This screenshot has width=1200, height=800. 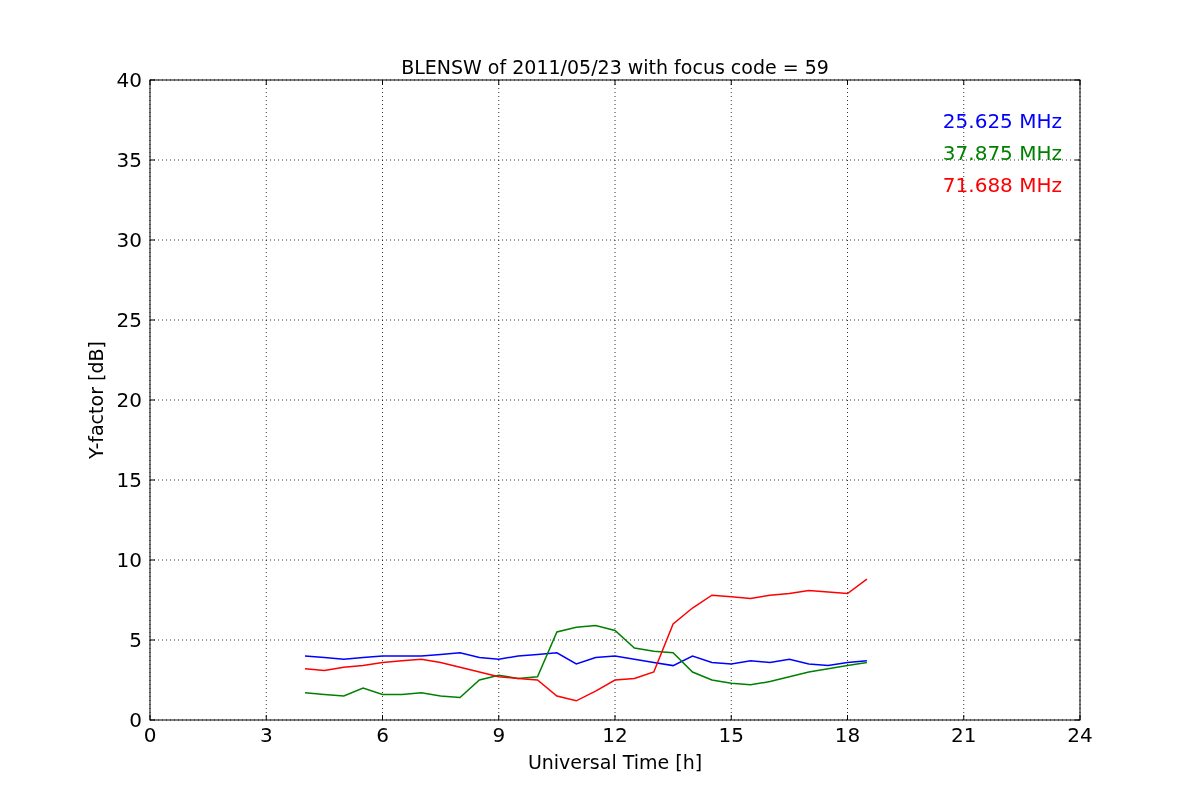 What do you see at coordinates (382, 735) in the screenshot?
I see `tick-label: 6` at bounding box center [382, 735].